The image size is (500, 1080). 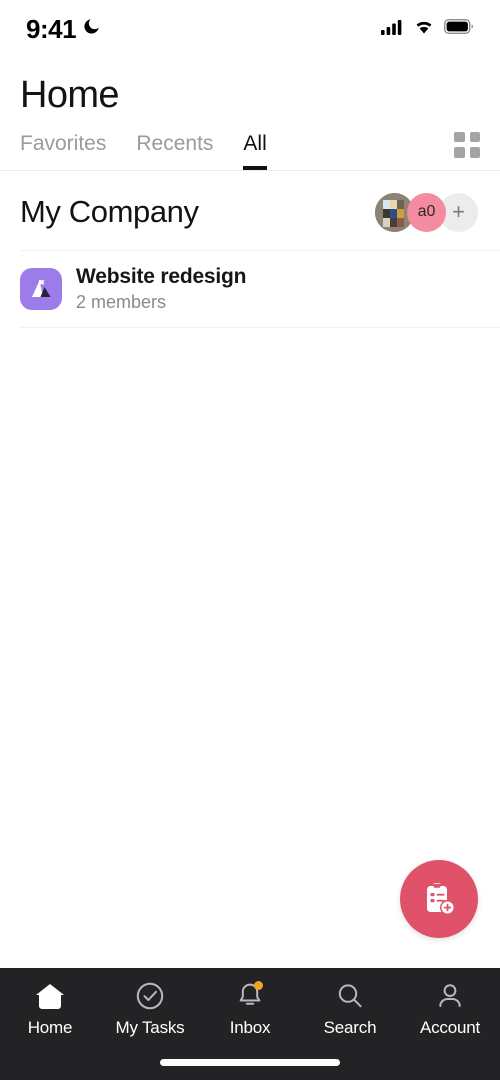 What do you see at coordinates (467, 144) in the screenshot?
I see `grid-view-icon` at bounding box center [467, 144].